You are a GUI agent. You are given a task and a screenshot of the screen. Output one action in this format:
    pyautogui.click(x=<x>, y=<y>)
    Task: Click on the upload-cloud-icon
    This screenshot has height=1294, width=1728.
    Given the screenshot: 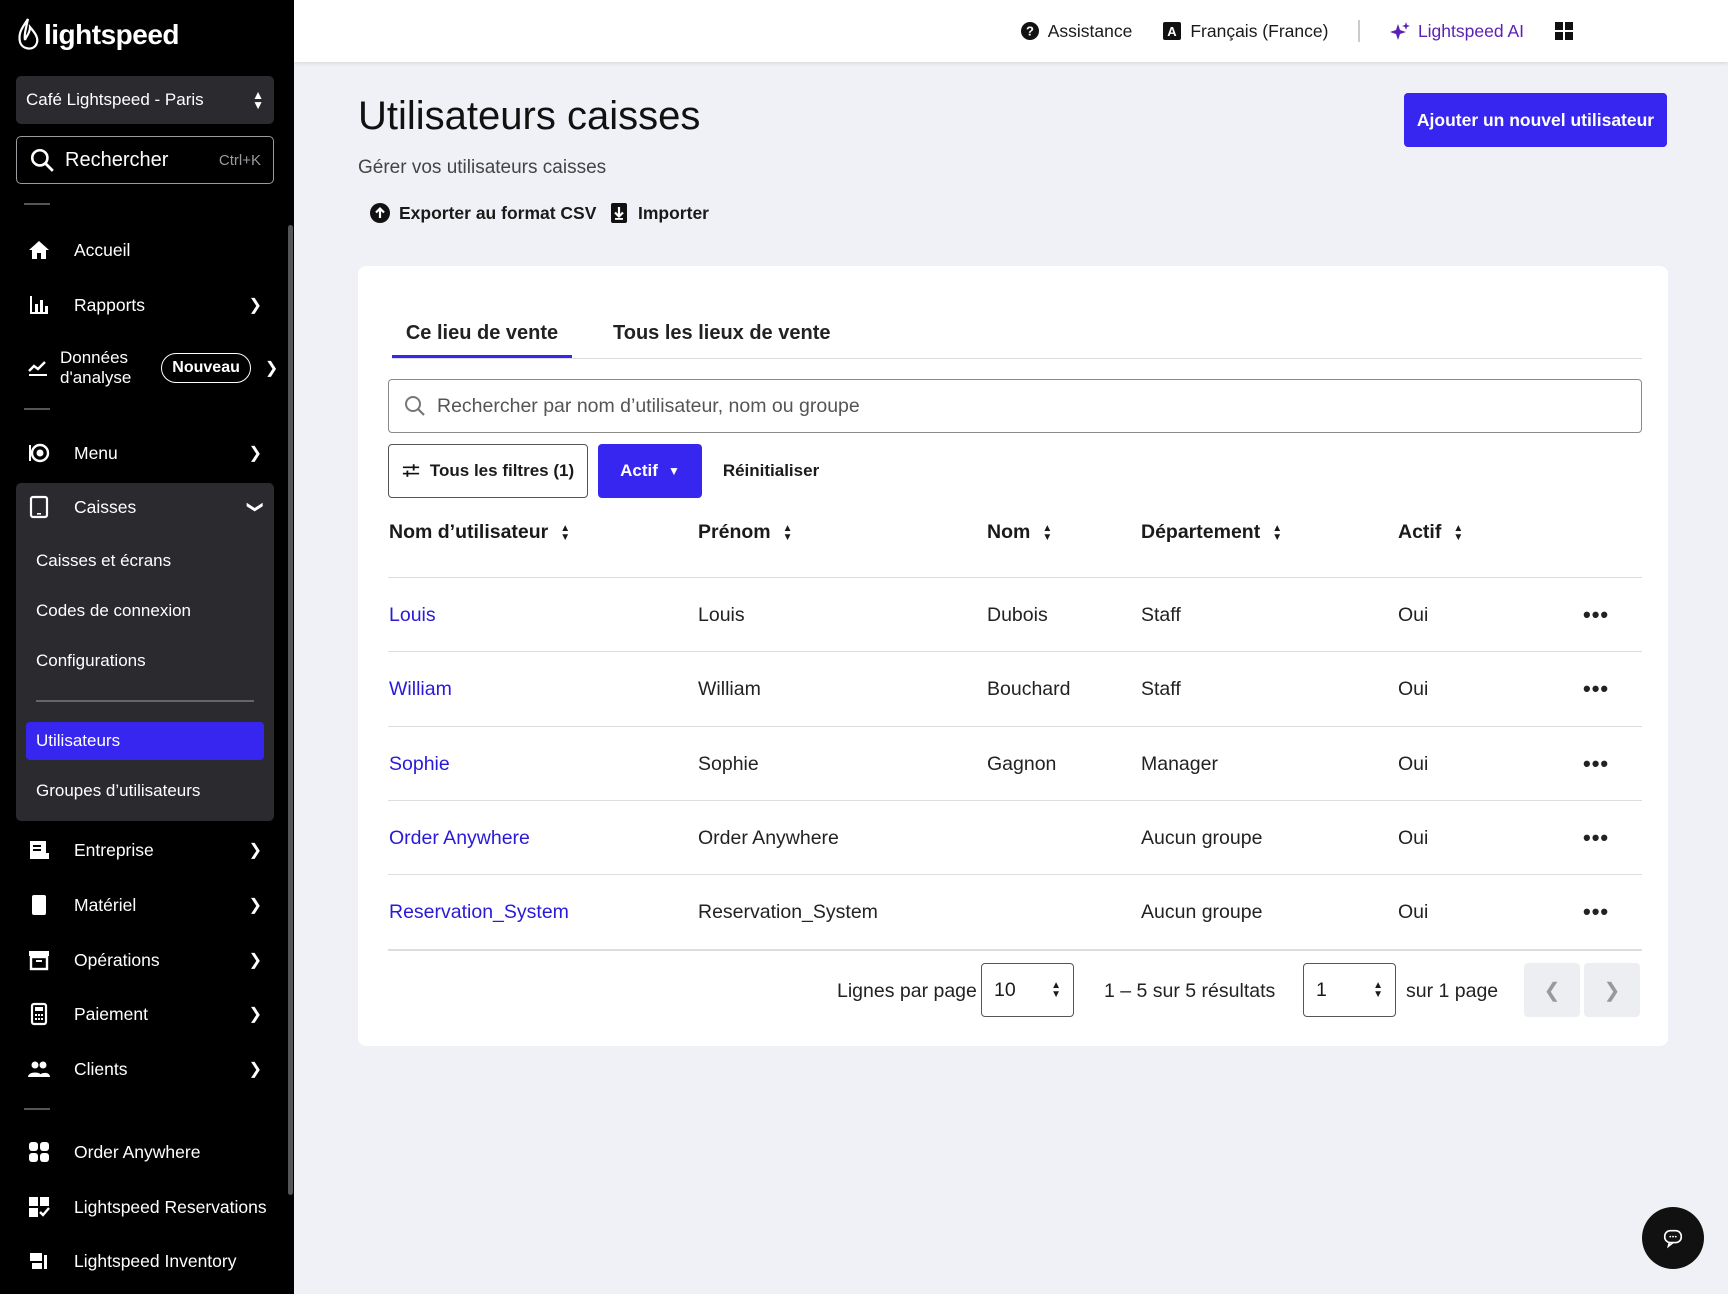 What is the action you would take?
    pyautogui.click(x=380, y=213)
    